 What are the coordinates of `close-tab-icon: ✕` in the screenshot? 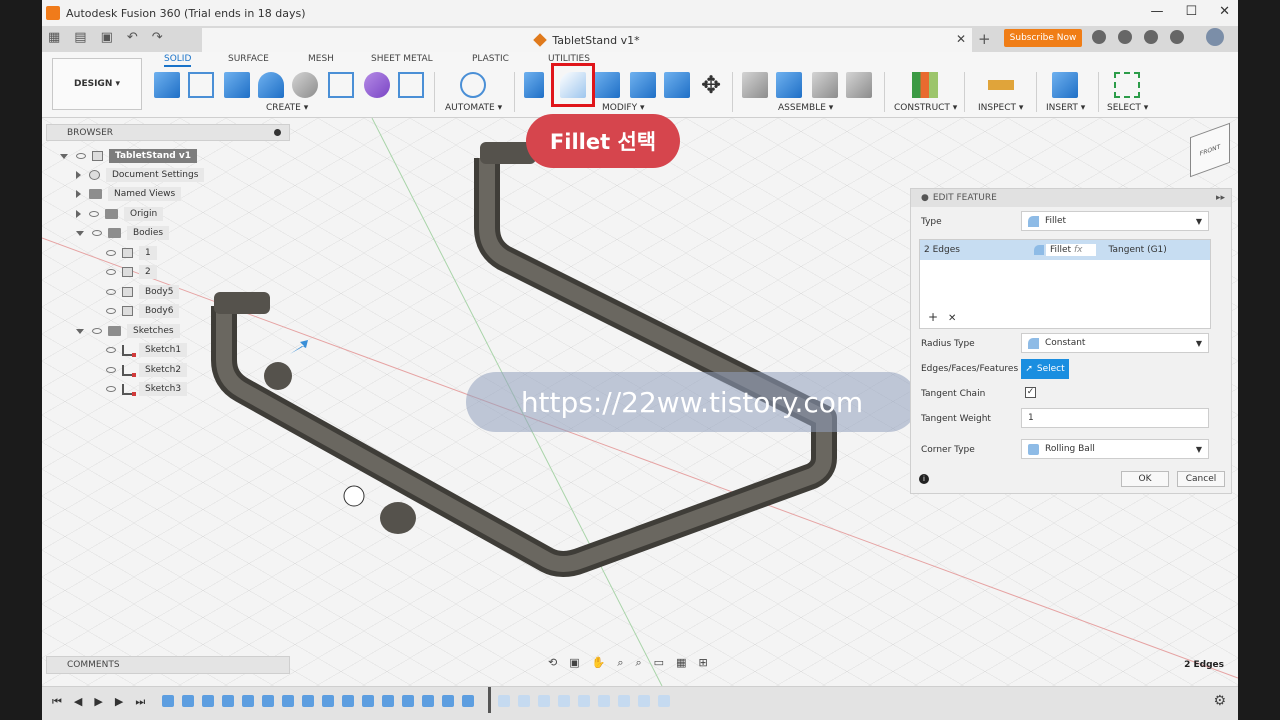 It's located at (961, 39).